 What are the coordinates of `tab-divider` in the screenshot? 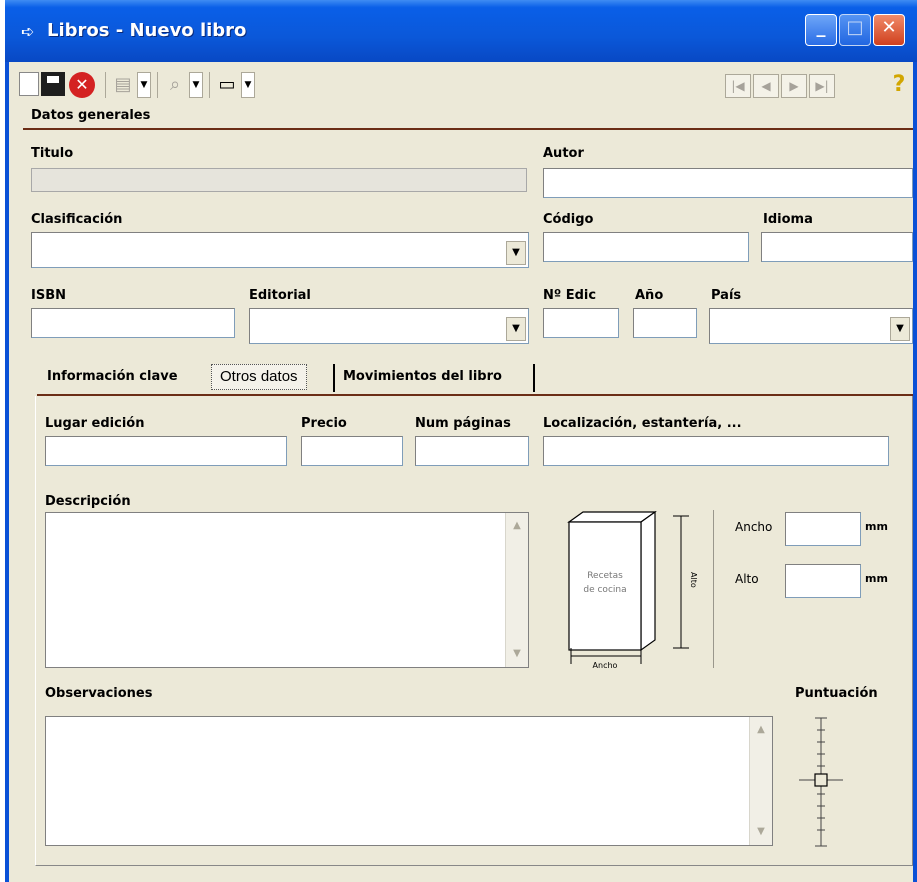 It's located at (534, 378).